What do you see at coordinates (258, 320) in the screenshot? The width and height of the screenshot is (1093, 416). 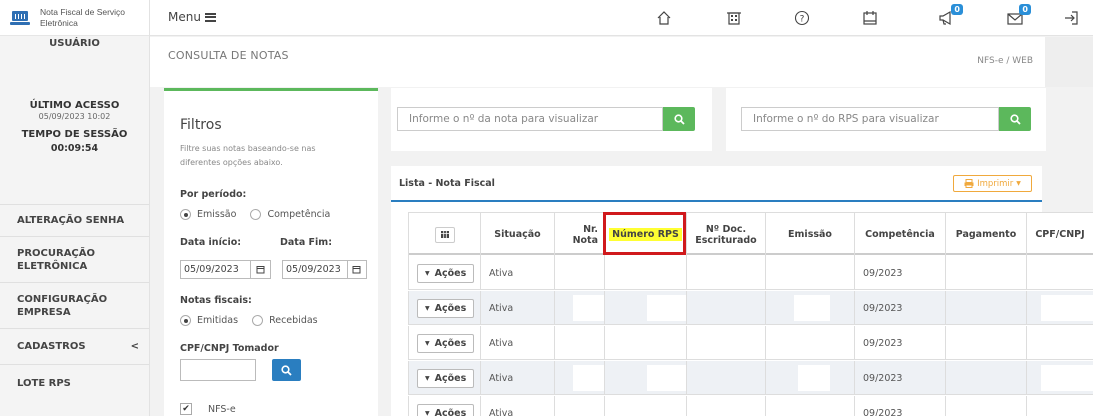 I see `radio-recebidas` at bounding box center [258, 320].